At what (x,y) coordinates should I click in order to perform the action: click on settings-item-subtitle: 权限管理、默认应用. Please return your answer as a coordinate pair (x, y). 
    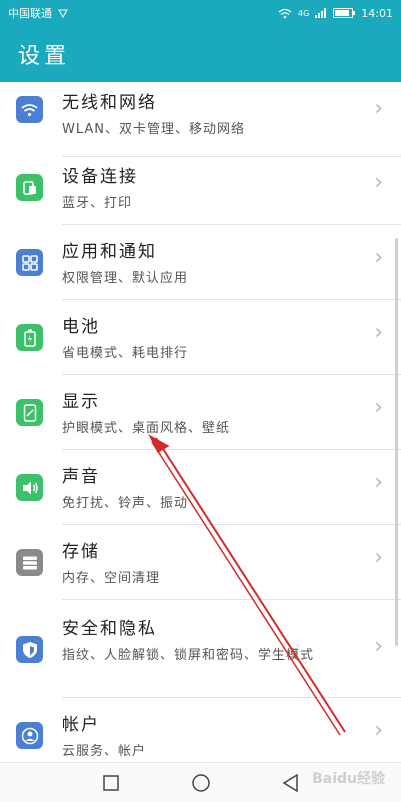
    Looking at the image, I should click on (125, 278).